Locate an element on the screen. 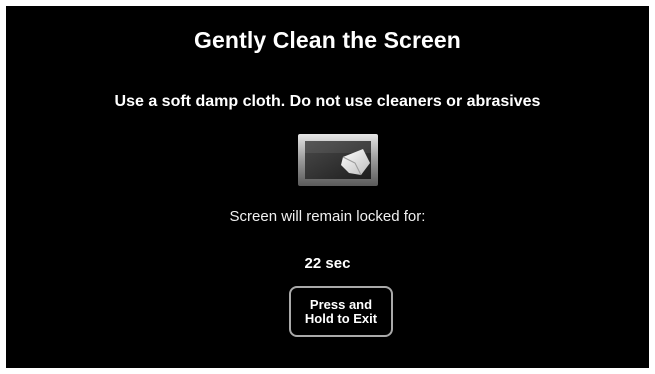  countdown-timer: 22 sec is located at coordinates (327, 263).